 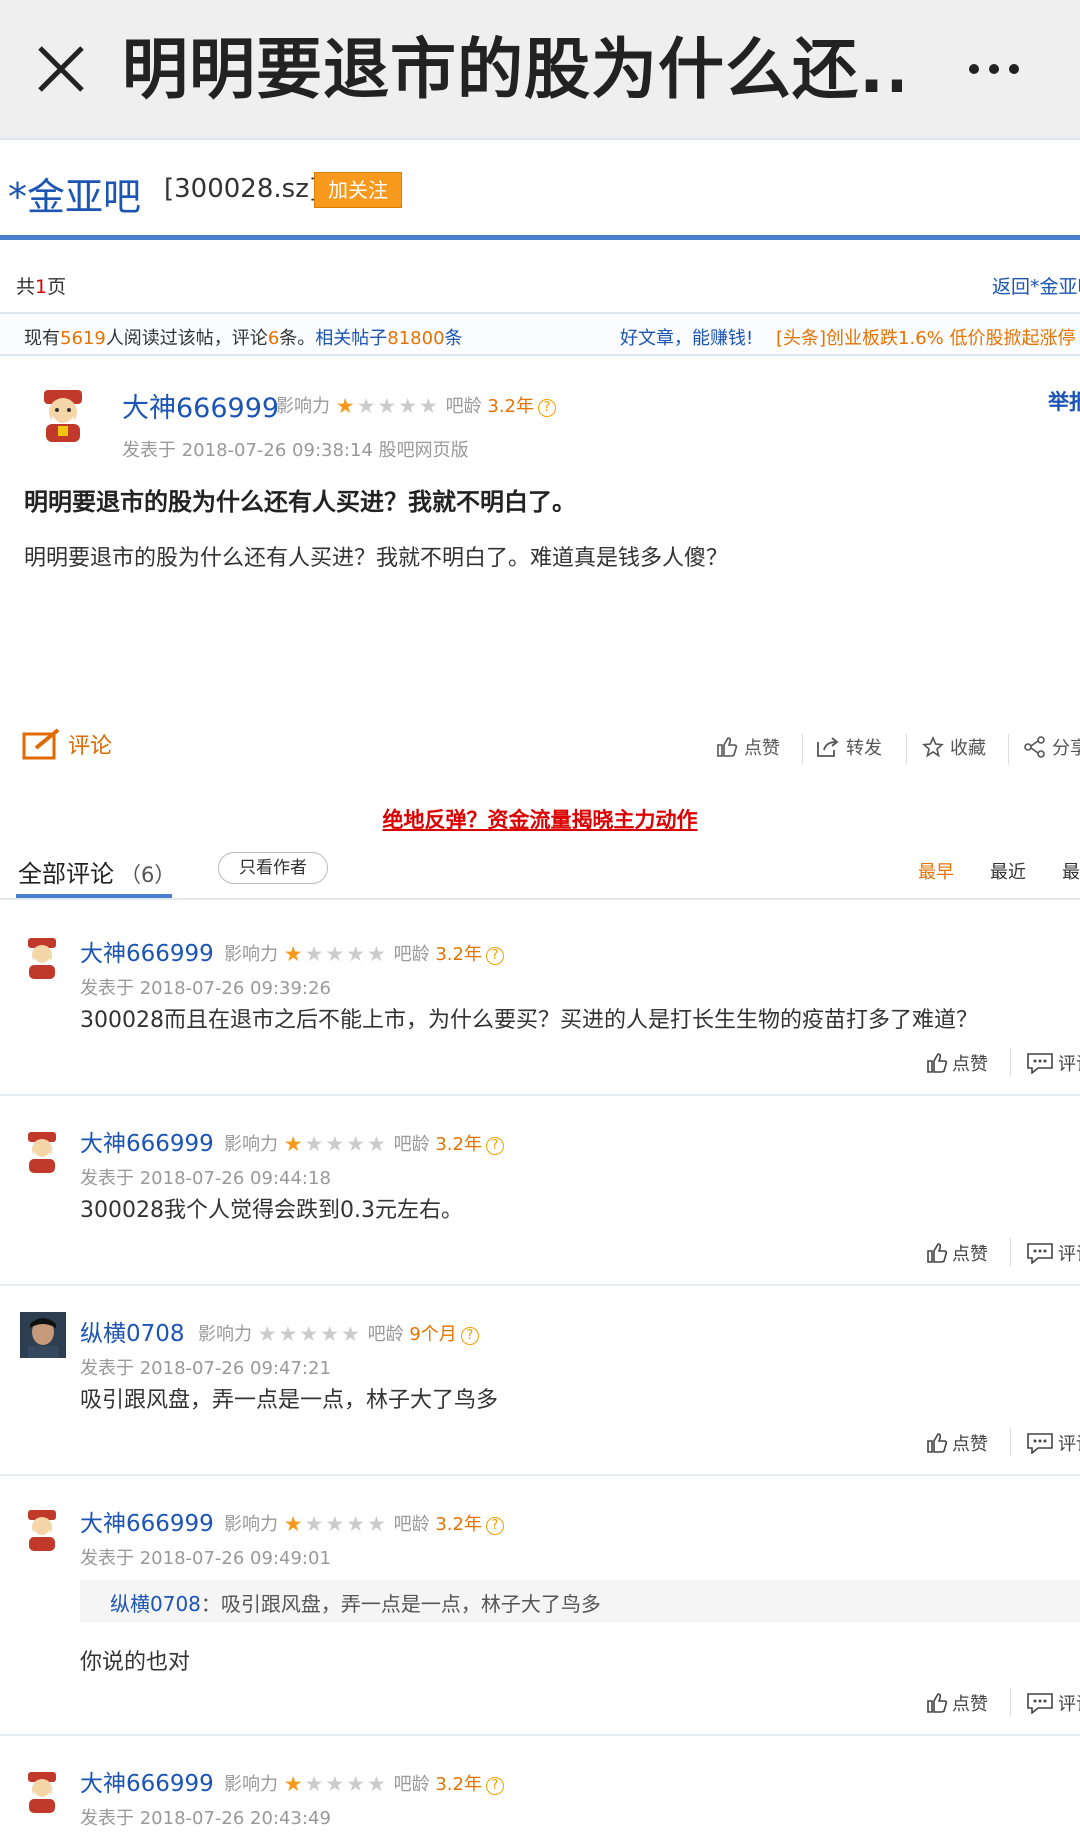 What do you see at coordinates (387, 406) in the screenshot?
I see `influence-stars: ★★★★★` at bounding box center [387, 406].